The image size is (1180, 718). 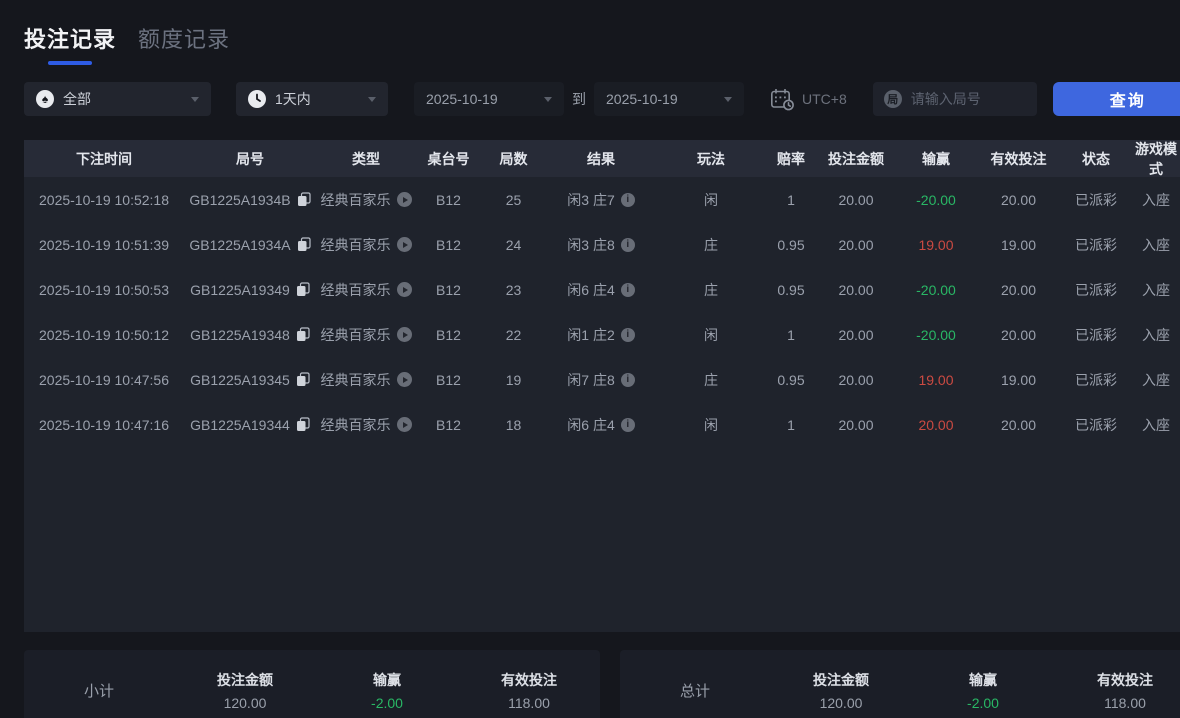 I want to click on cell-round-no: 24, so click(x=513, y=244).